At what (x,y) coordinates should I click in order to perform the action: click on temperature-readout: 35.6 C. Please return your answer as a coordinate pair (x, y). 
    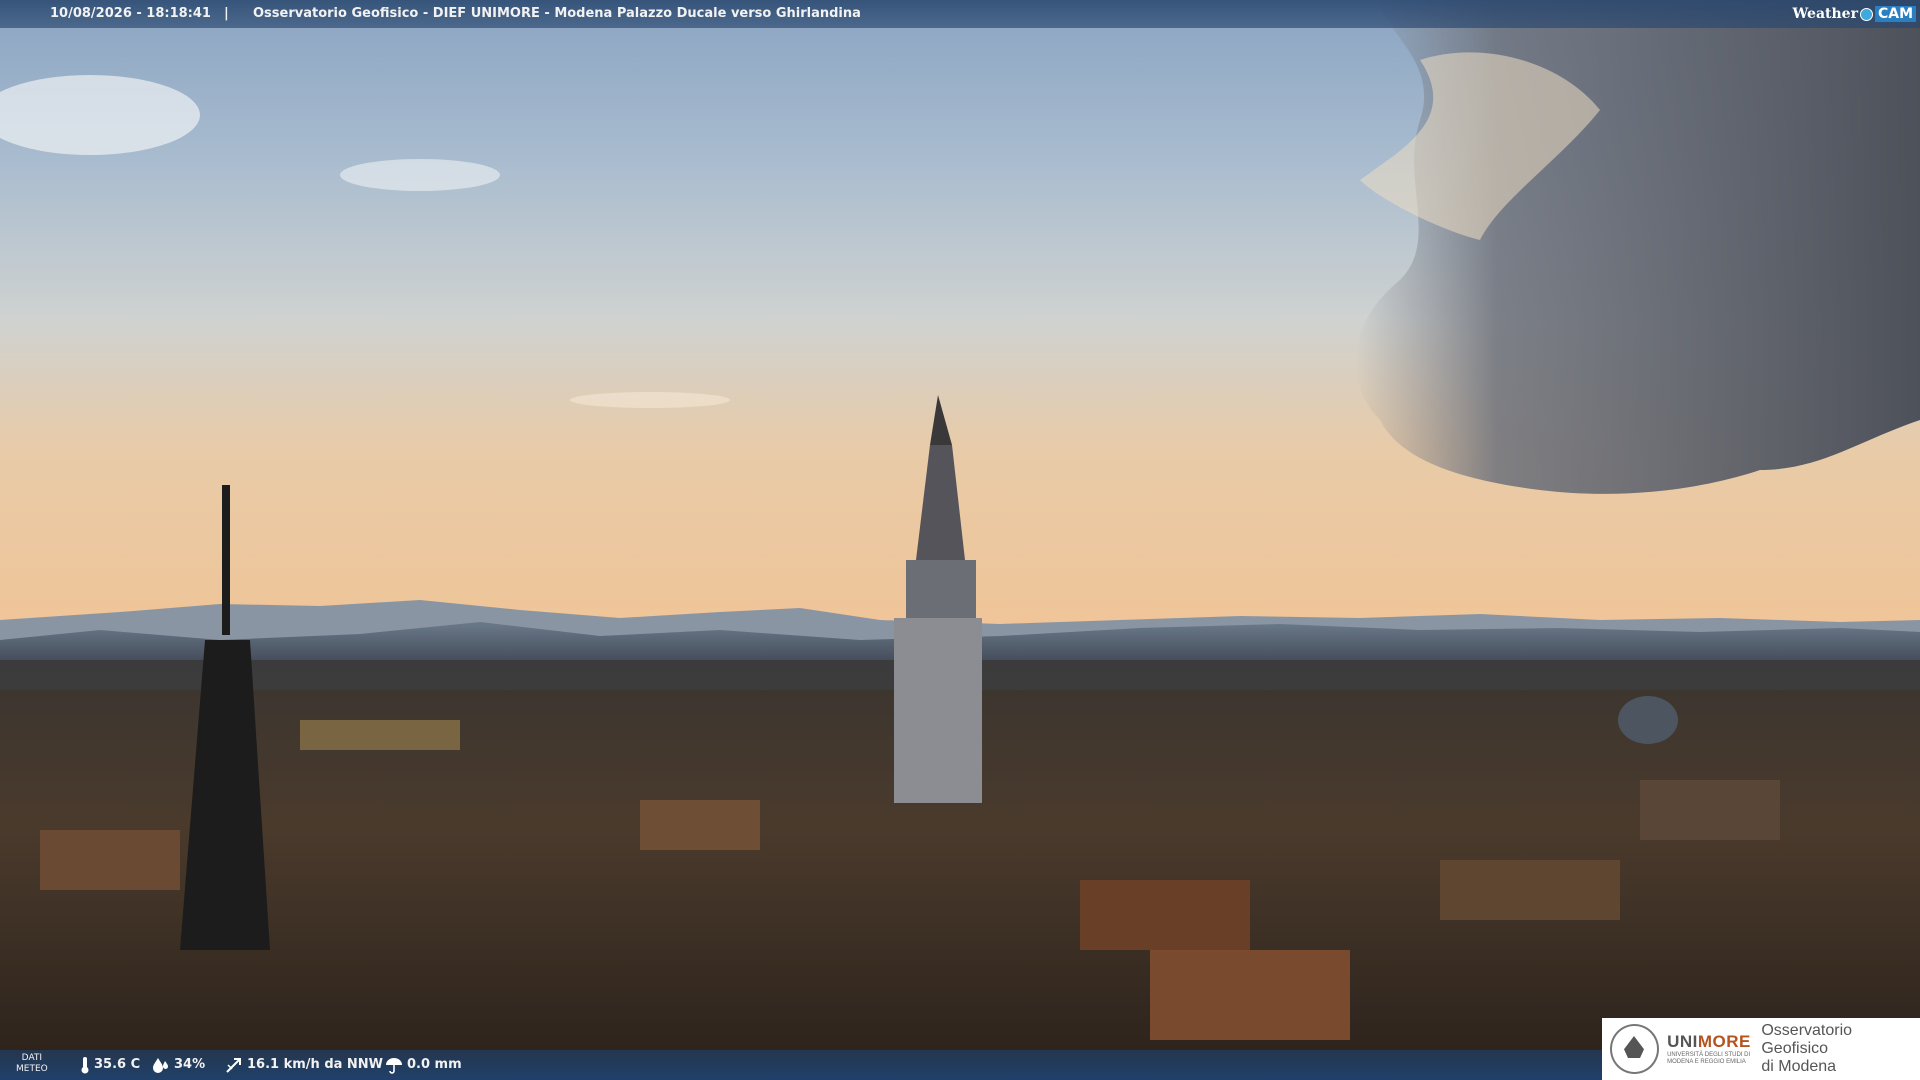
    Looking at the image, I should click on (110, 1065).